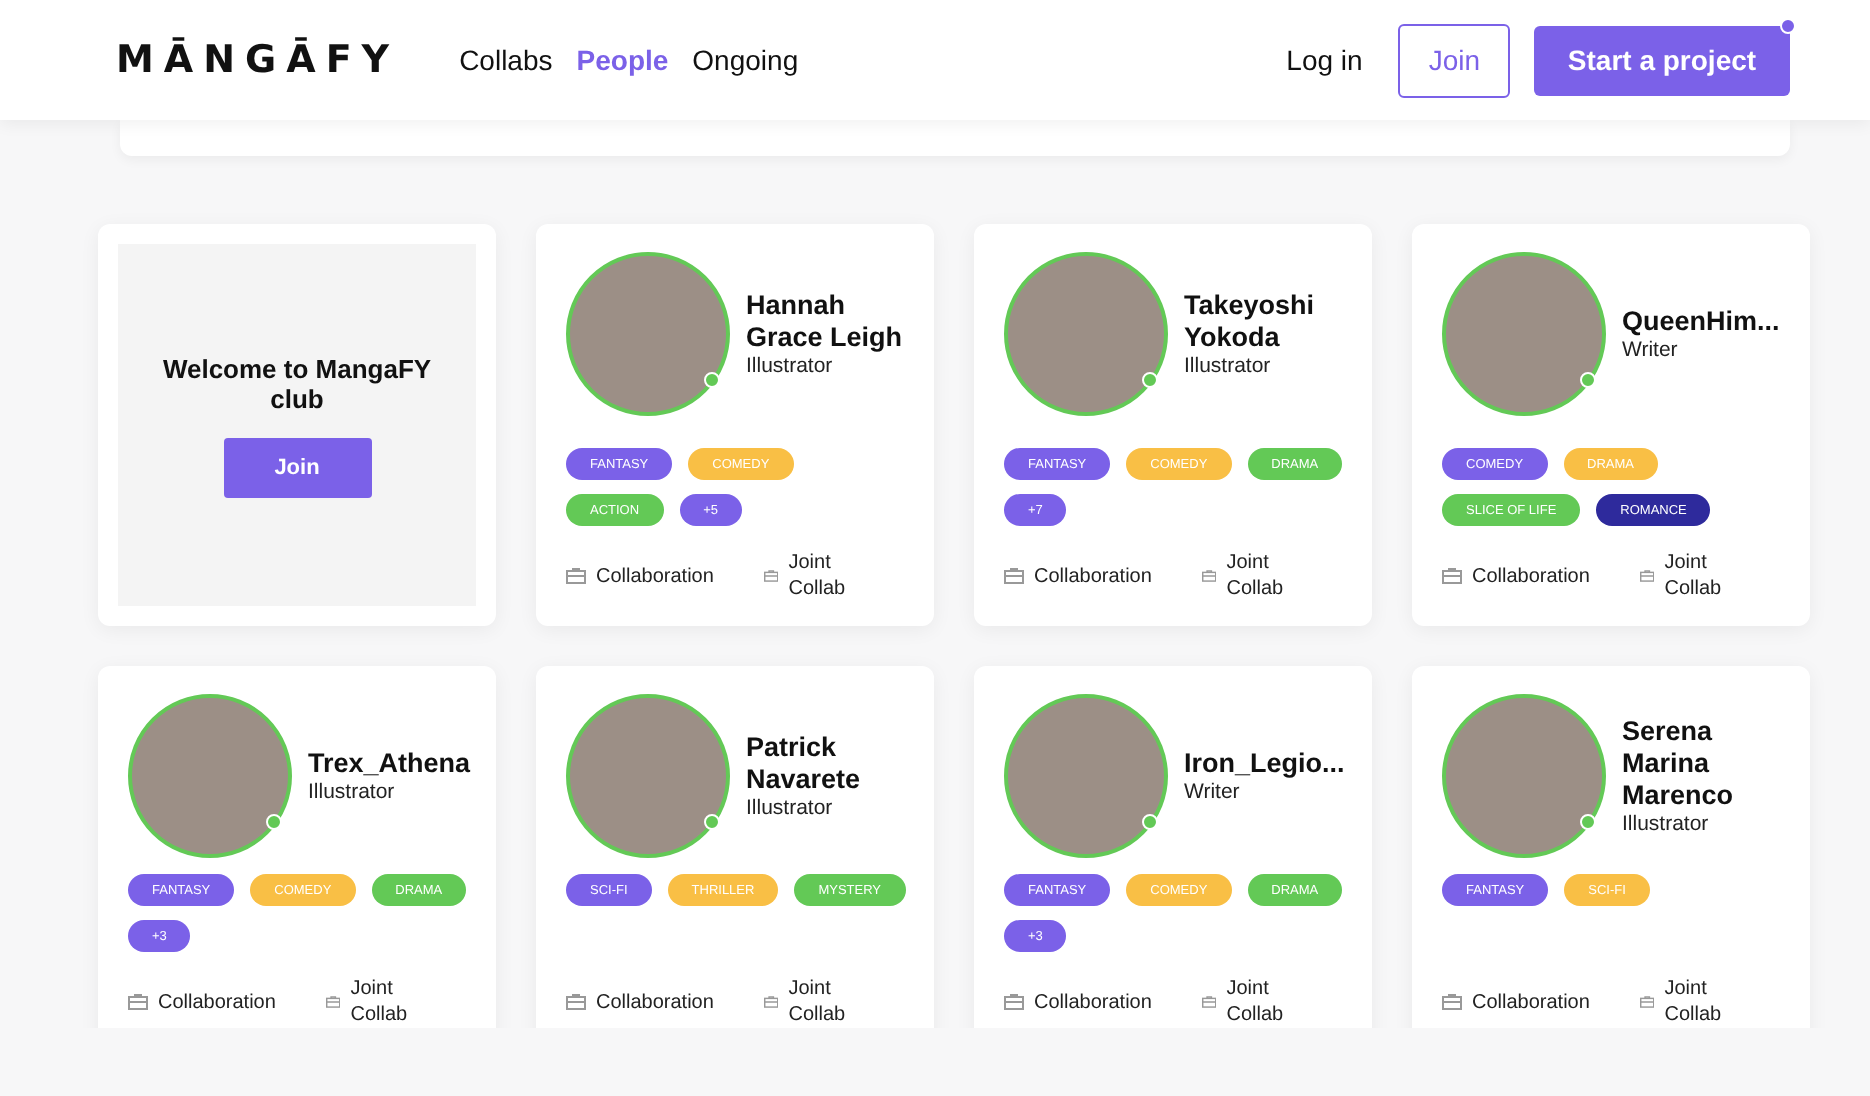 The height and width of the screenshot is (1096, 1870). What do you see at coordinates (389, 764) in the screenshot?
I see `person-name: Trex_Athena` at bounding box center [389, 764].